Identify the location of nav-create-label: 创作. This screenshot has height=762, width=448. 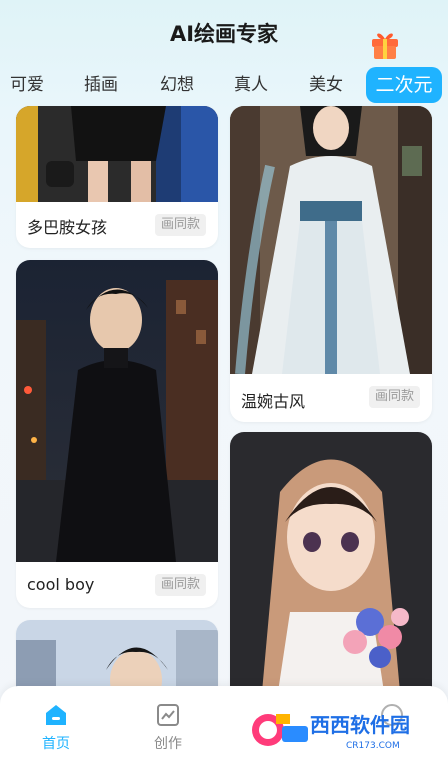
(168, 744).